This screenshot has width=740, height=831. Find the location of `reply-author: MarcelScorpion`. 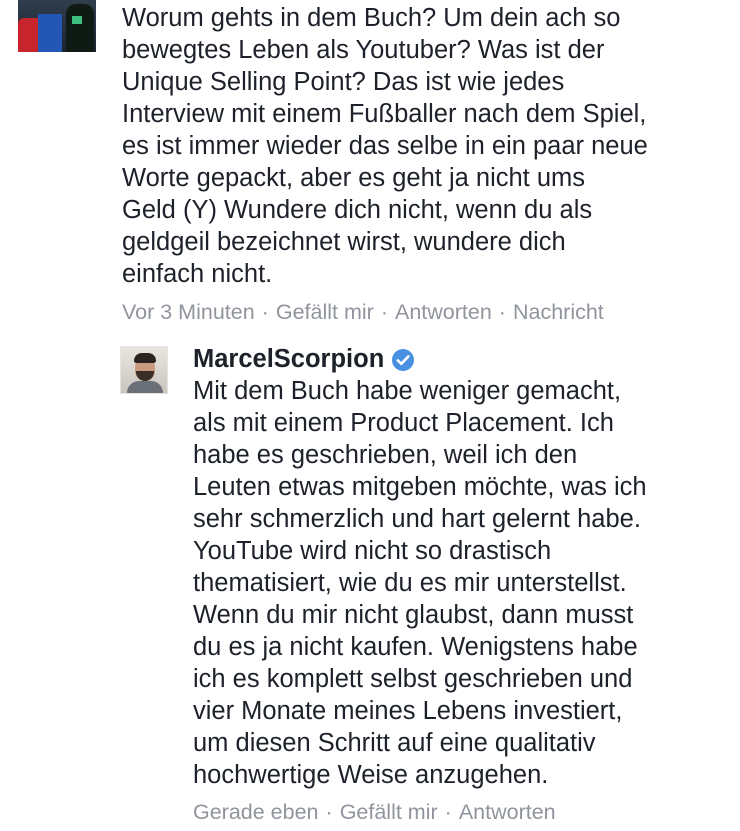

reply-author: MarcelScorpion is located at coordinates (304, 359).